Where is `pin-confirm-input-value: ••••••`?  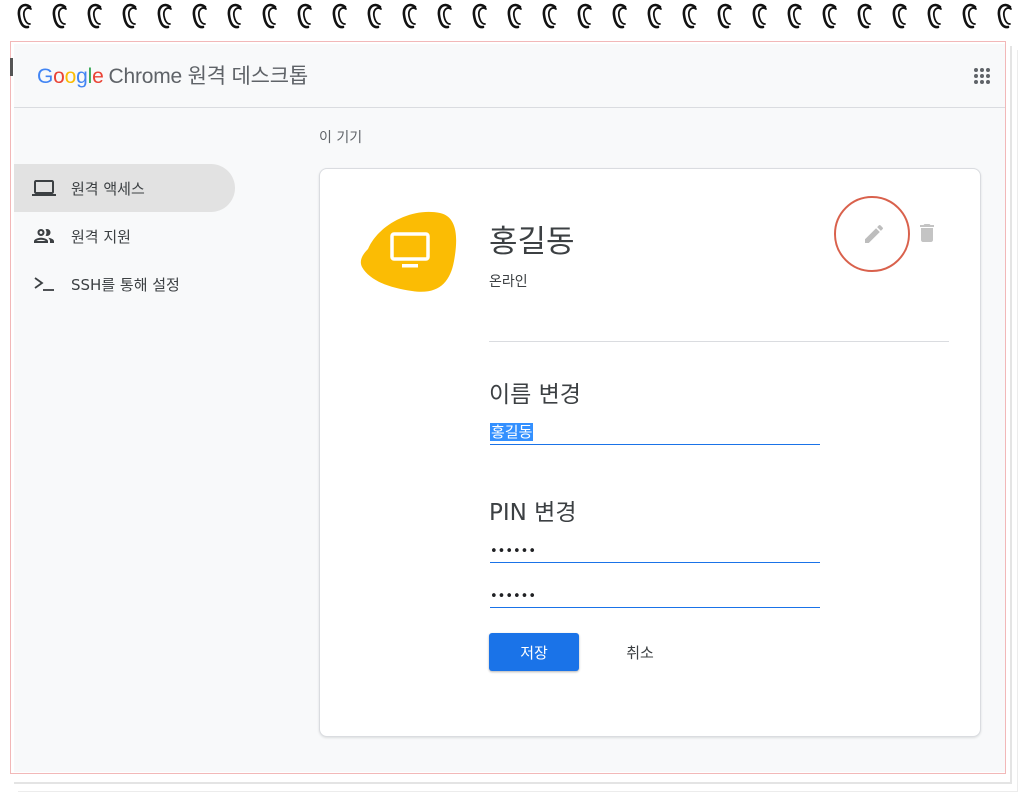
pin-confirm-input-value: •••••• is located at coordinates (513, 596).